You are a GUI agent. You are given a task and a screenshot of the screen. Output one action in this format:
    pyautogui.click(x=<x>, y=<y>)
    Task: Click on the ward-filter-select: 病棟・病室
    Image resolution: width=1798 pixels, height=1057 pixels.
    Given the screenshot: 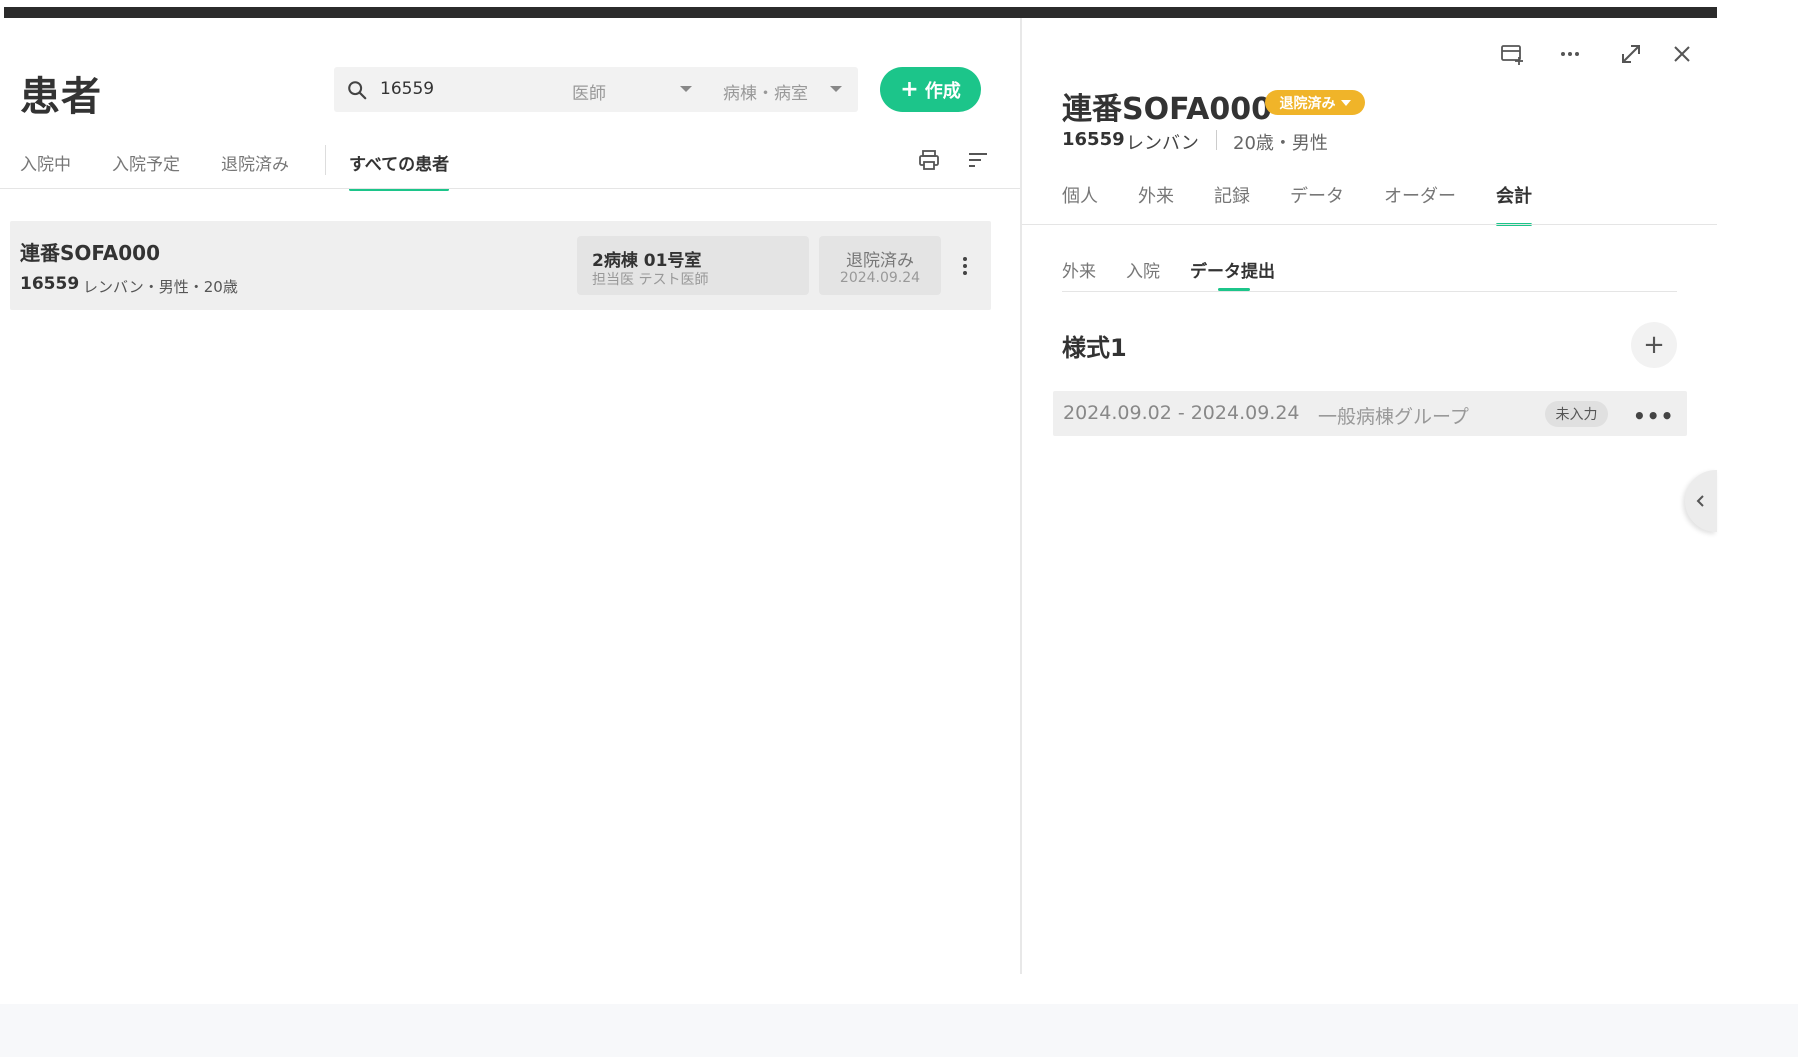 What is the action you would take?
    pyautogui.click(x=765, y=91)
    